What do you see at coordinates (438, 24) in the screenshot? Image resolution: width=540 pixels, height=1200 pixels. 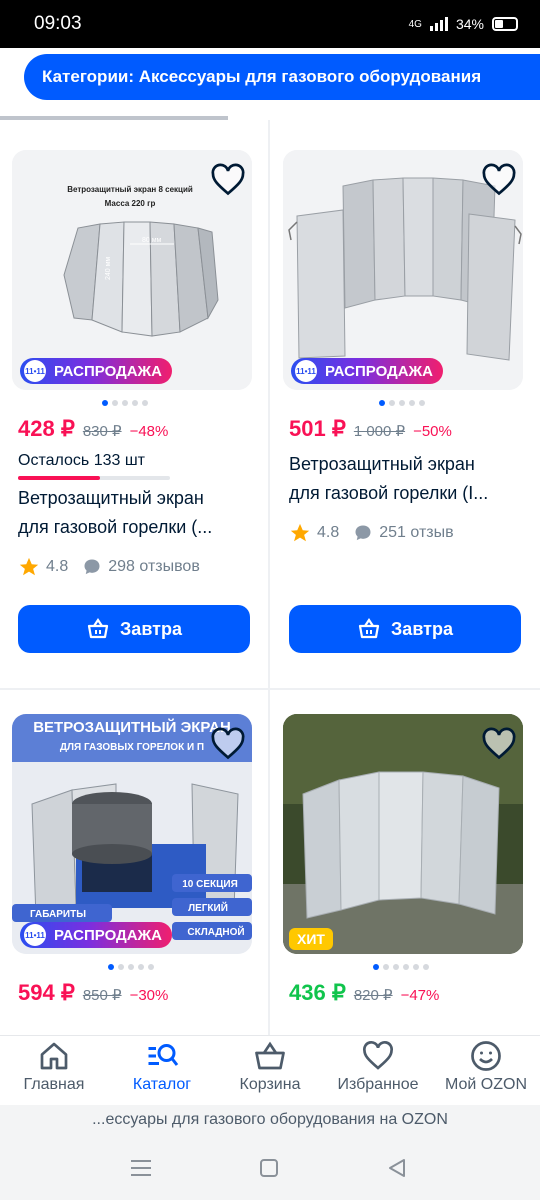 I see `signal-icon` at bounding box center [438, 24].